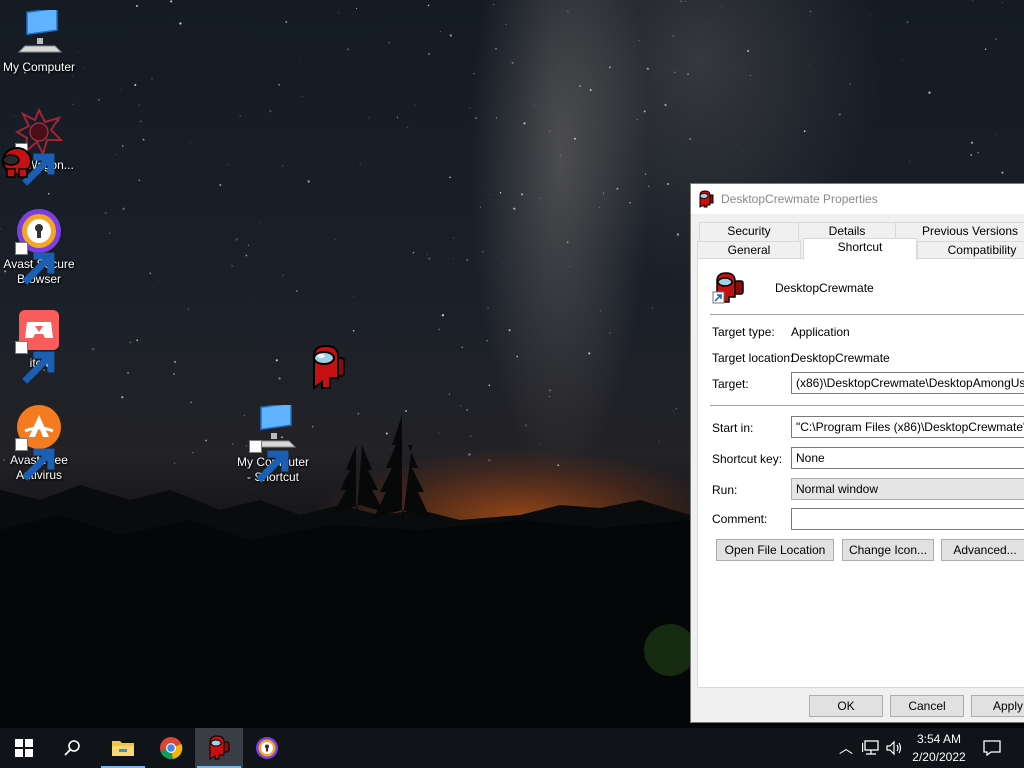 The image size is (1024, 768). I want to click on run-select: Normal window ⌄, so click(907, 489).